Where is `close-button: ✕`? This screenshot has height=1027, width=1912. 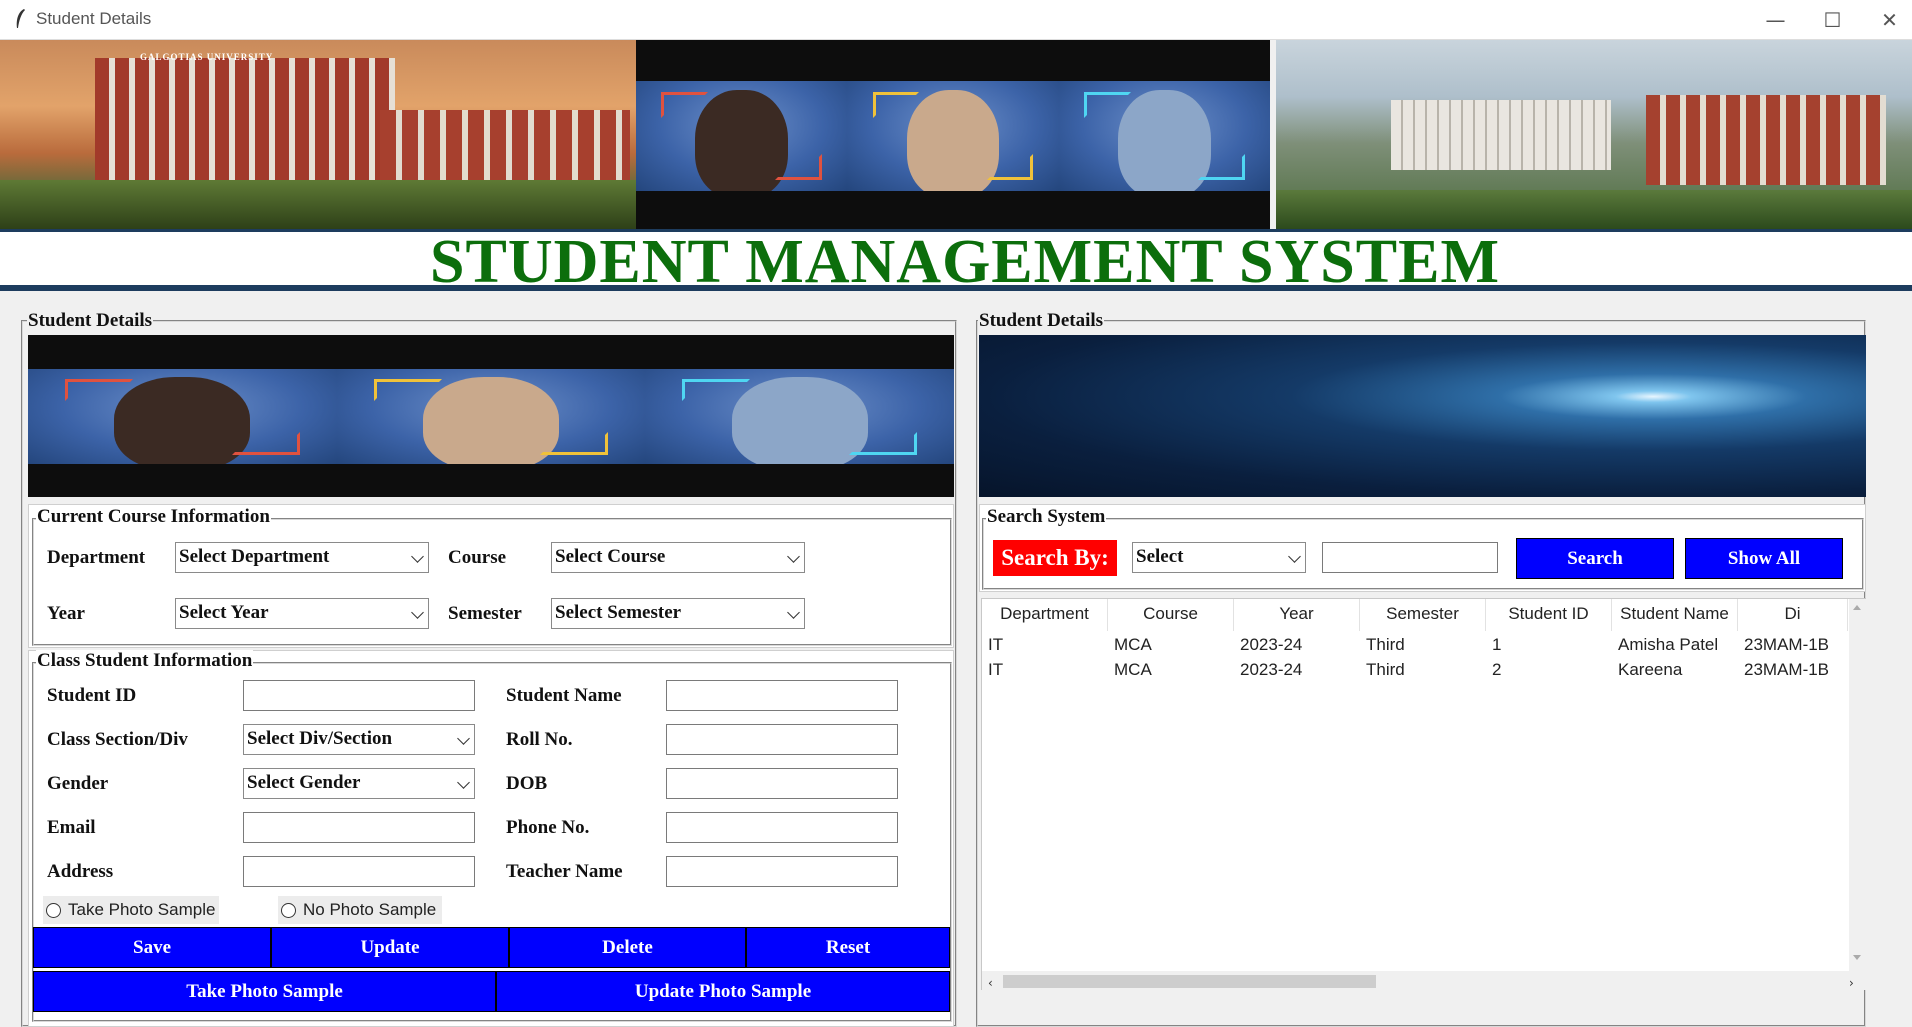
close-button: ✕ is located at coordinates (1886, 20).